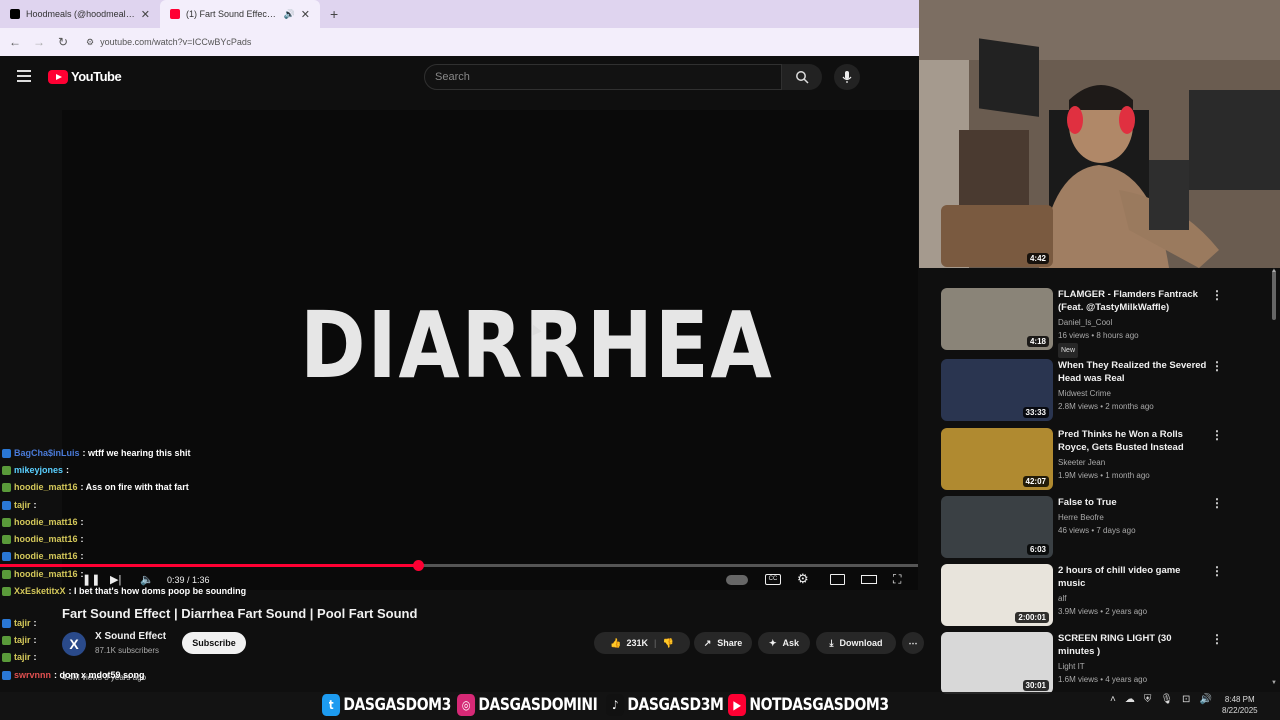 The image size is (1280, 720). I want to click on video-thumbnail: 2:00:01, so click(997, 595).